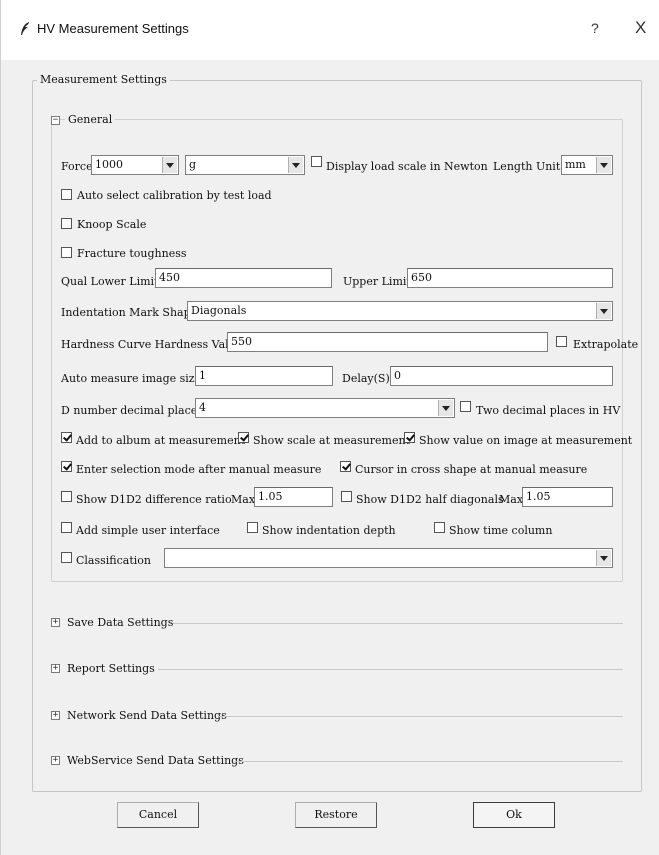  Describe the element at coordinates (154, 499) in the screenshot. I see `d1d2-ratio-label: Show D1D2 difference ratio` at that location.